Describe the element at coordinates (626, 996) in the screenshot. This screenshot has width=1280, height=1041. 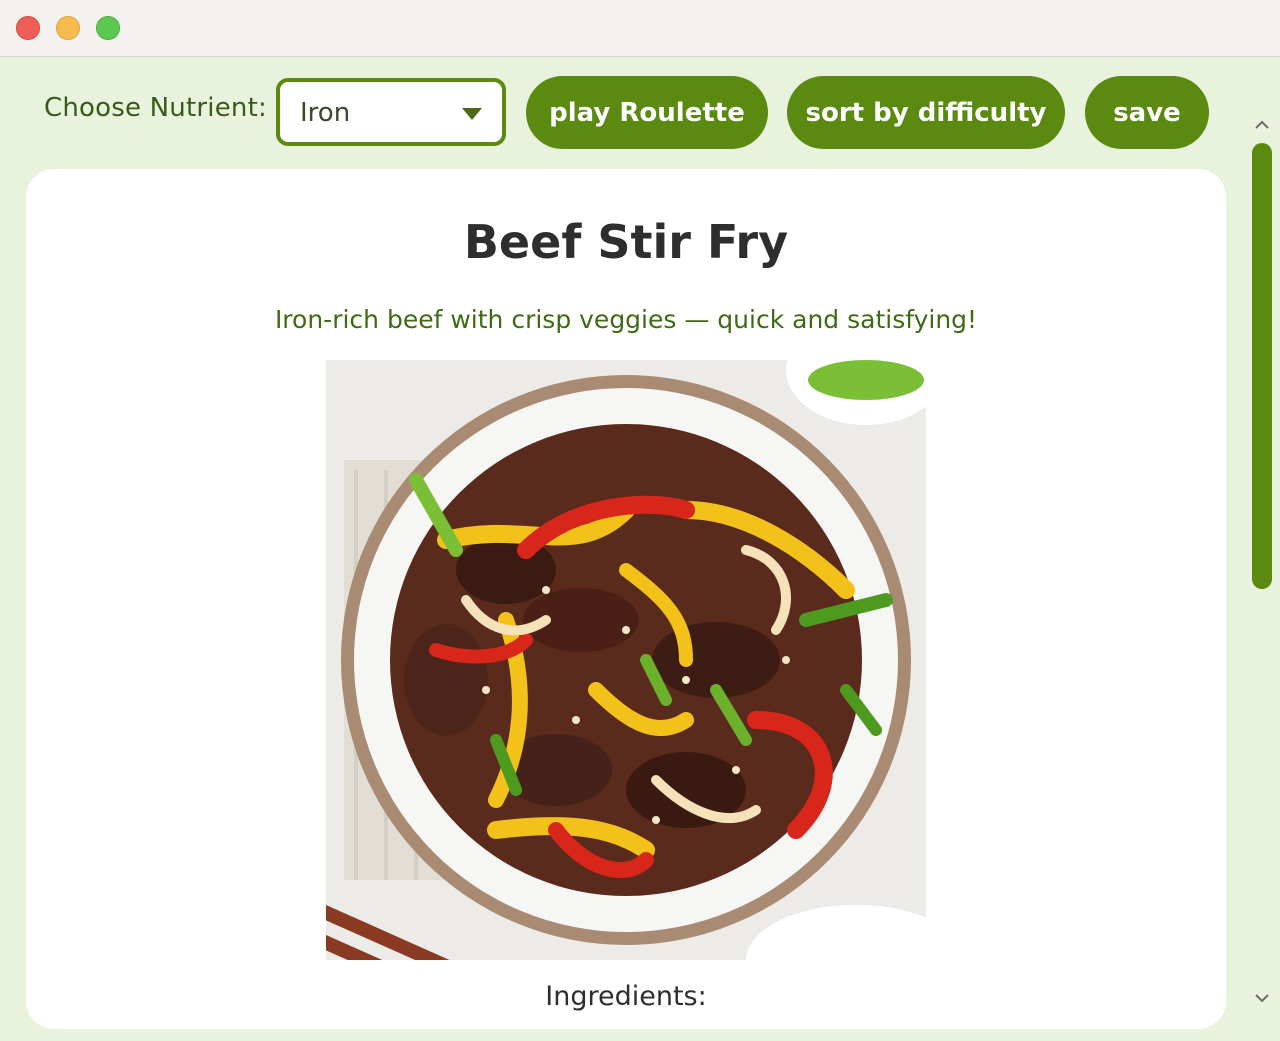
I see `ingredients-heading: Ingredients:` at that location.